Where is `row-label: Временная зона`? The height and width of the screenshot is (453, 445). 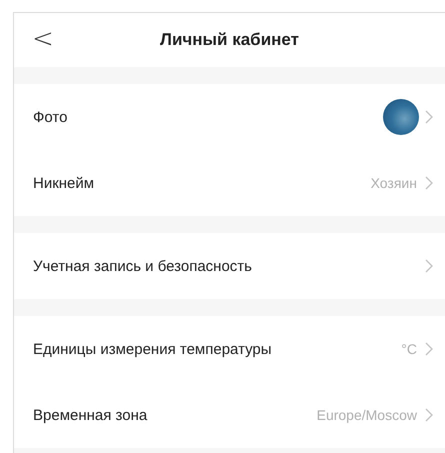 row-label: Временная зона is located at coordinates (175, 415).